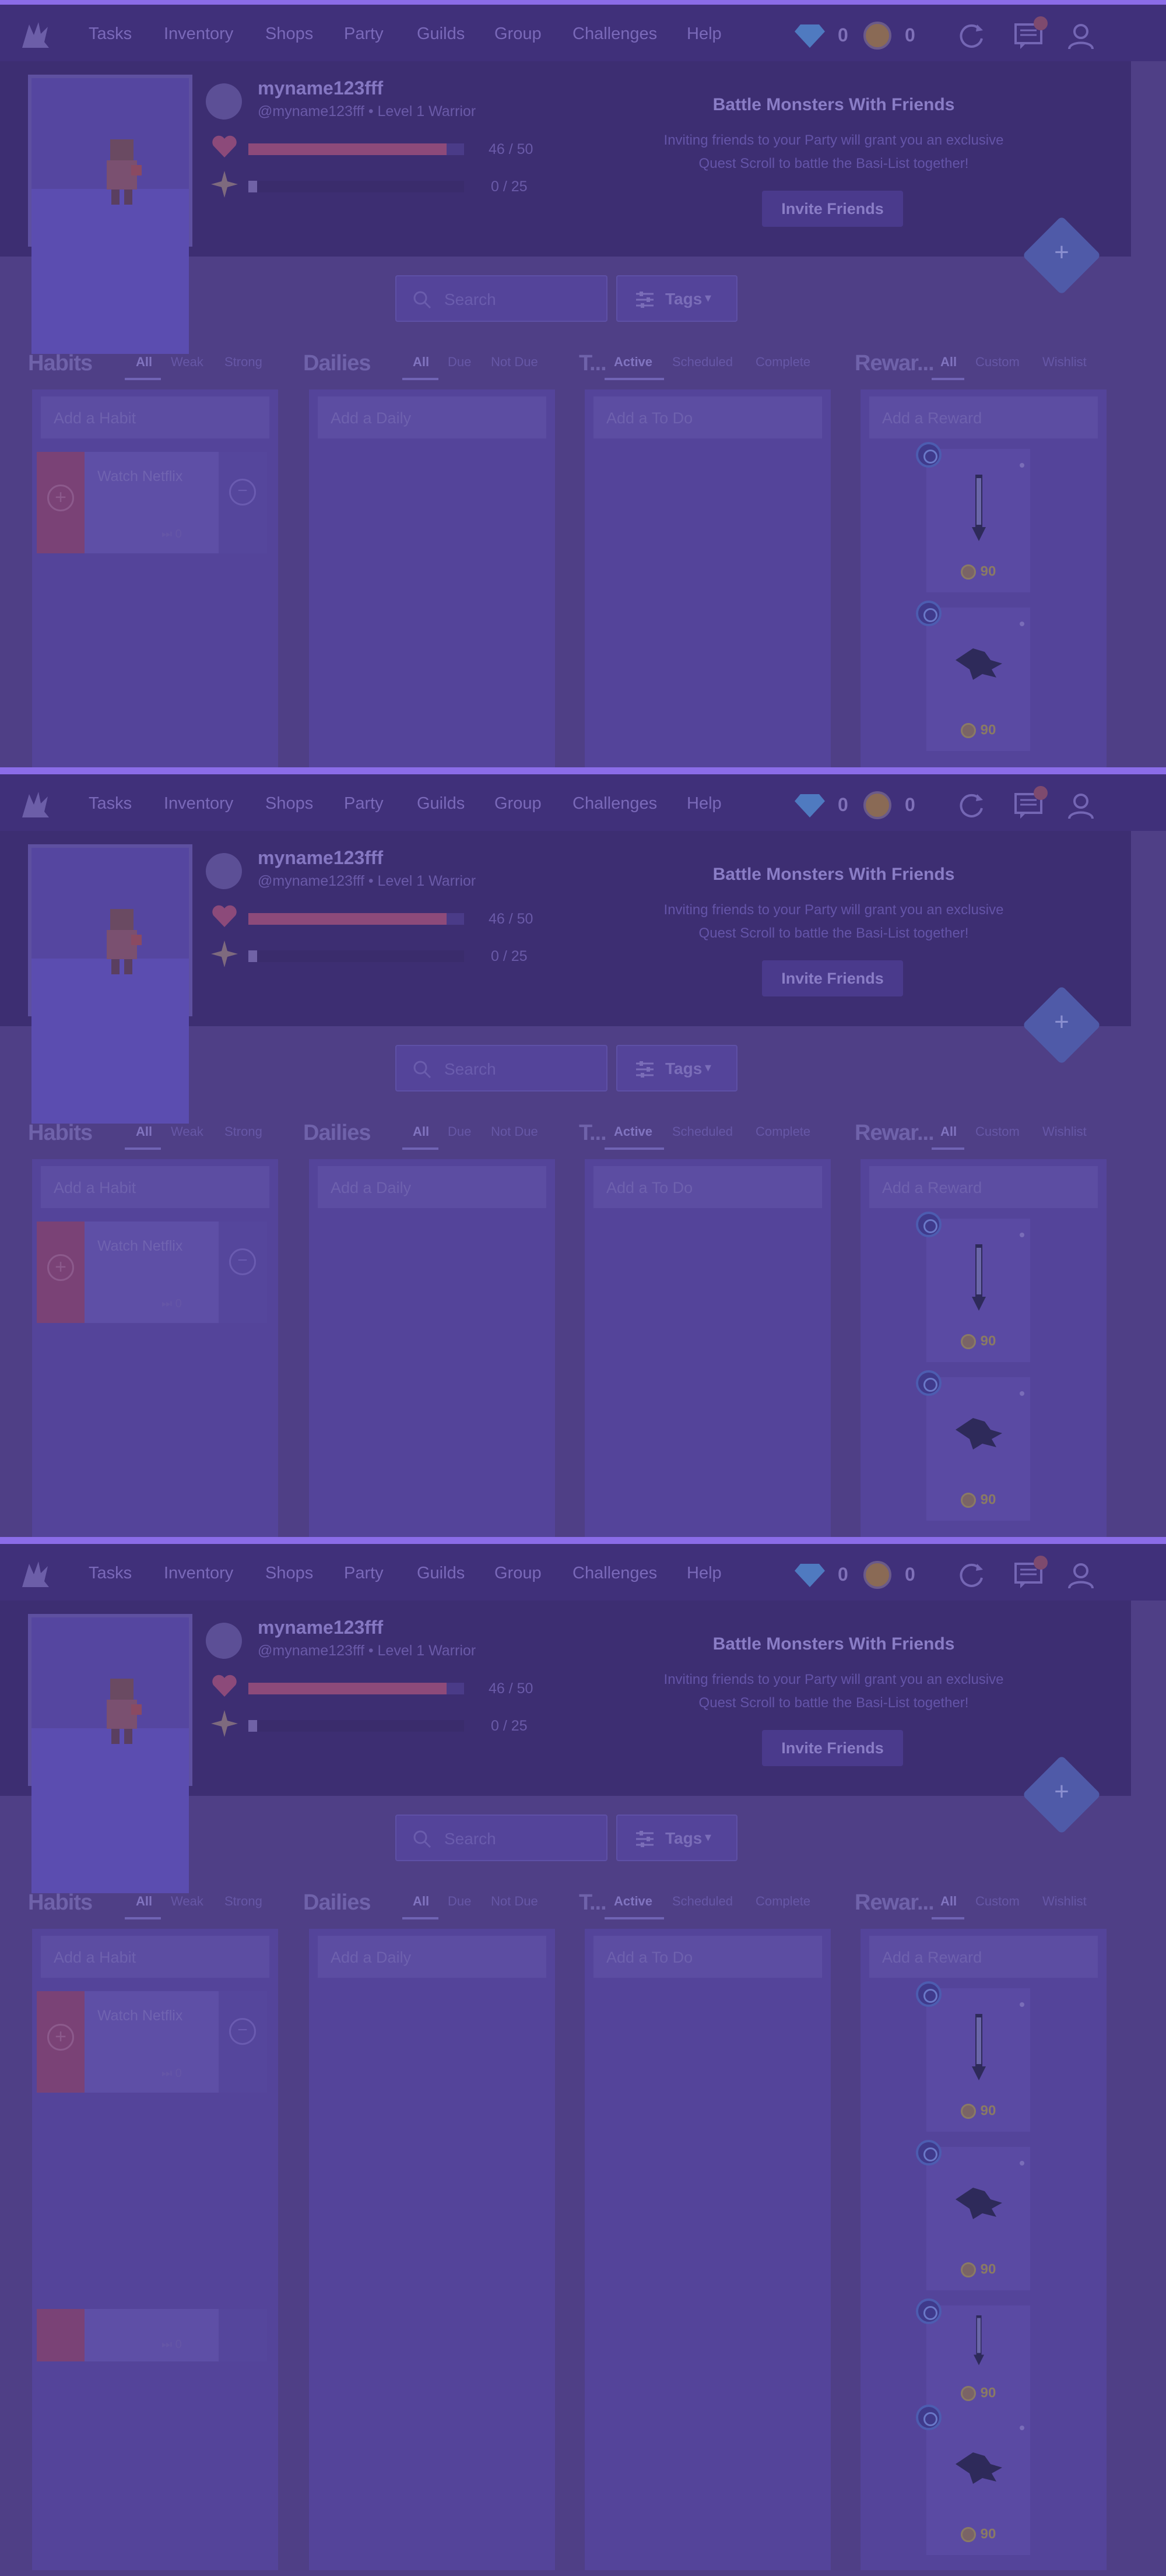 The image size is (1166, 2576). I want to click on habit-plus-button: +, so click(61, 2042).